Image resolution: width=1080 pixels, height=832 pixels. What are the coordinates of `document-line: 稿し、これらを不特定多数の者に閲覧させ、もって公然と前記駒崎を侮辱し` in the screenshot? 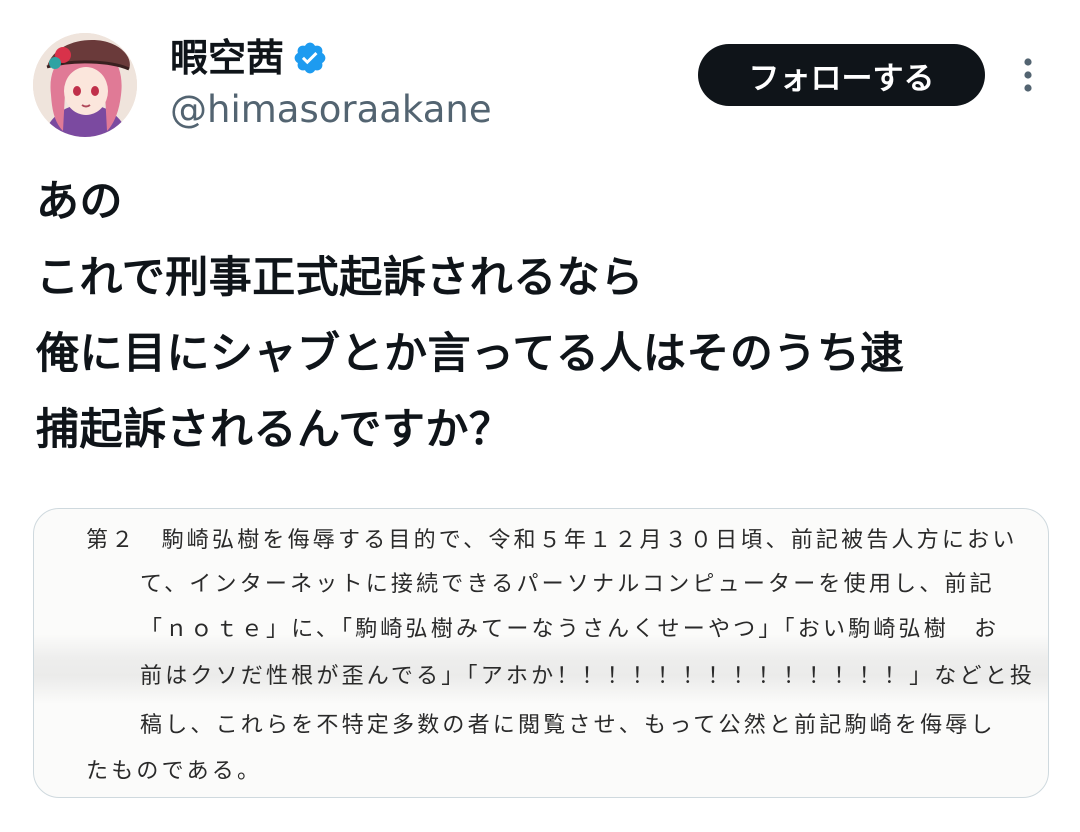 It's located at (568, 725).